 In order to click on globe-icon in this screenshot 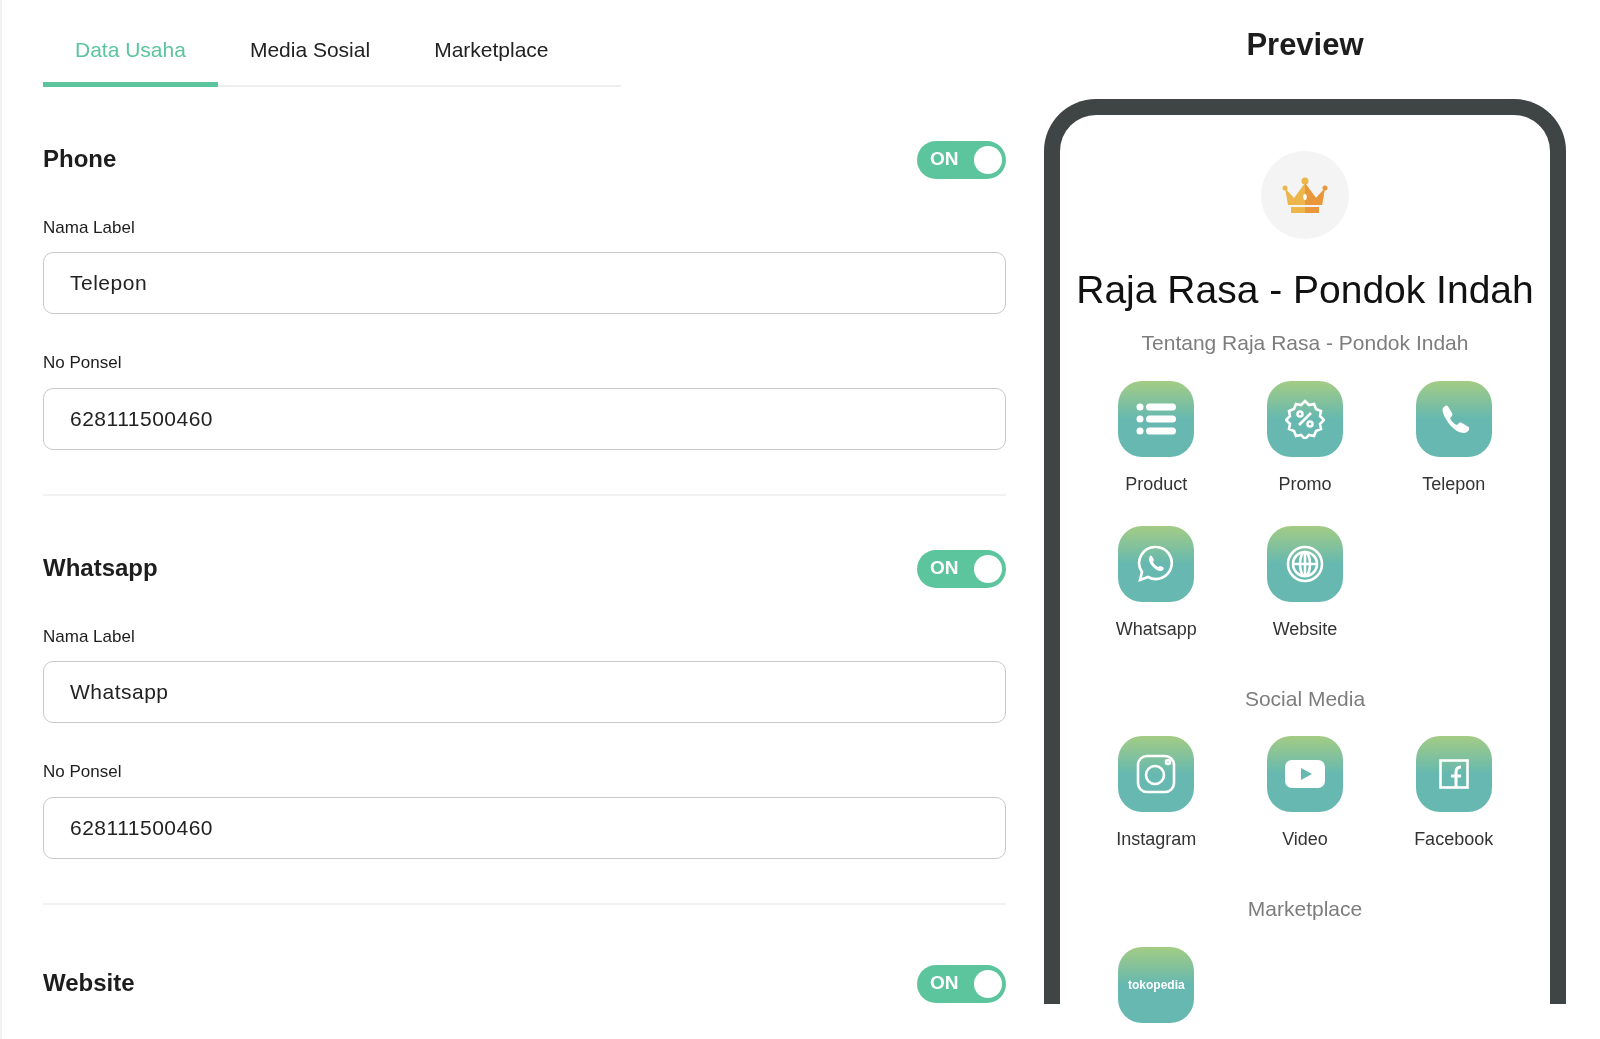, I will do `click(1305, 563)`.